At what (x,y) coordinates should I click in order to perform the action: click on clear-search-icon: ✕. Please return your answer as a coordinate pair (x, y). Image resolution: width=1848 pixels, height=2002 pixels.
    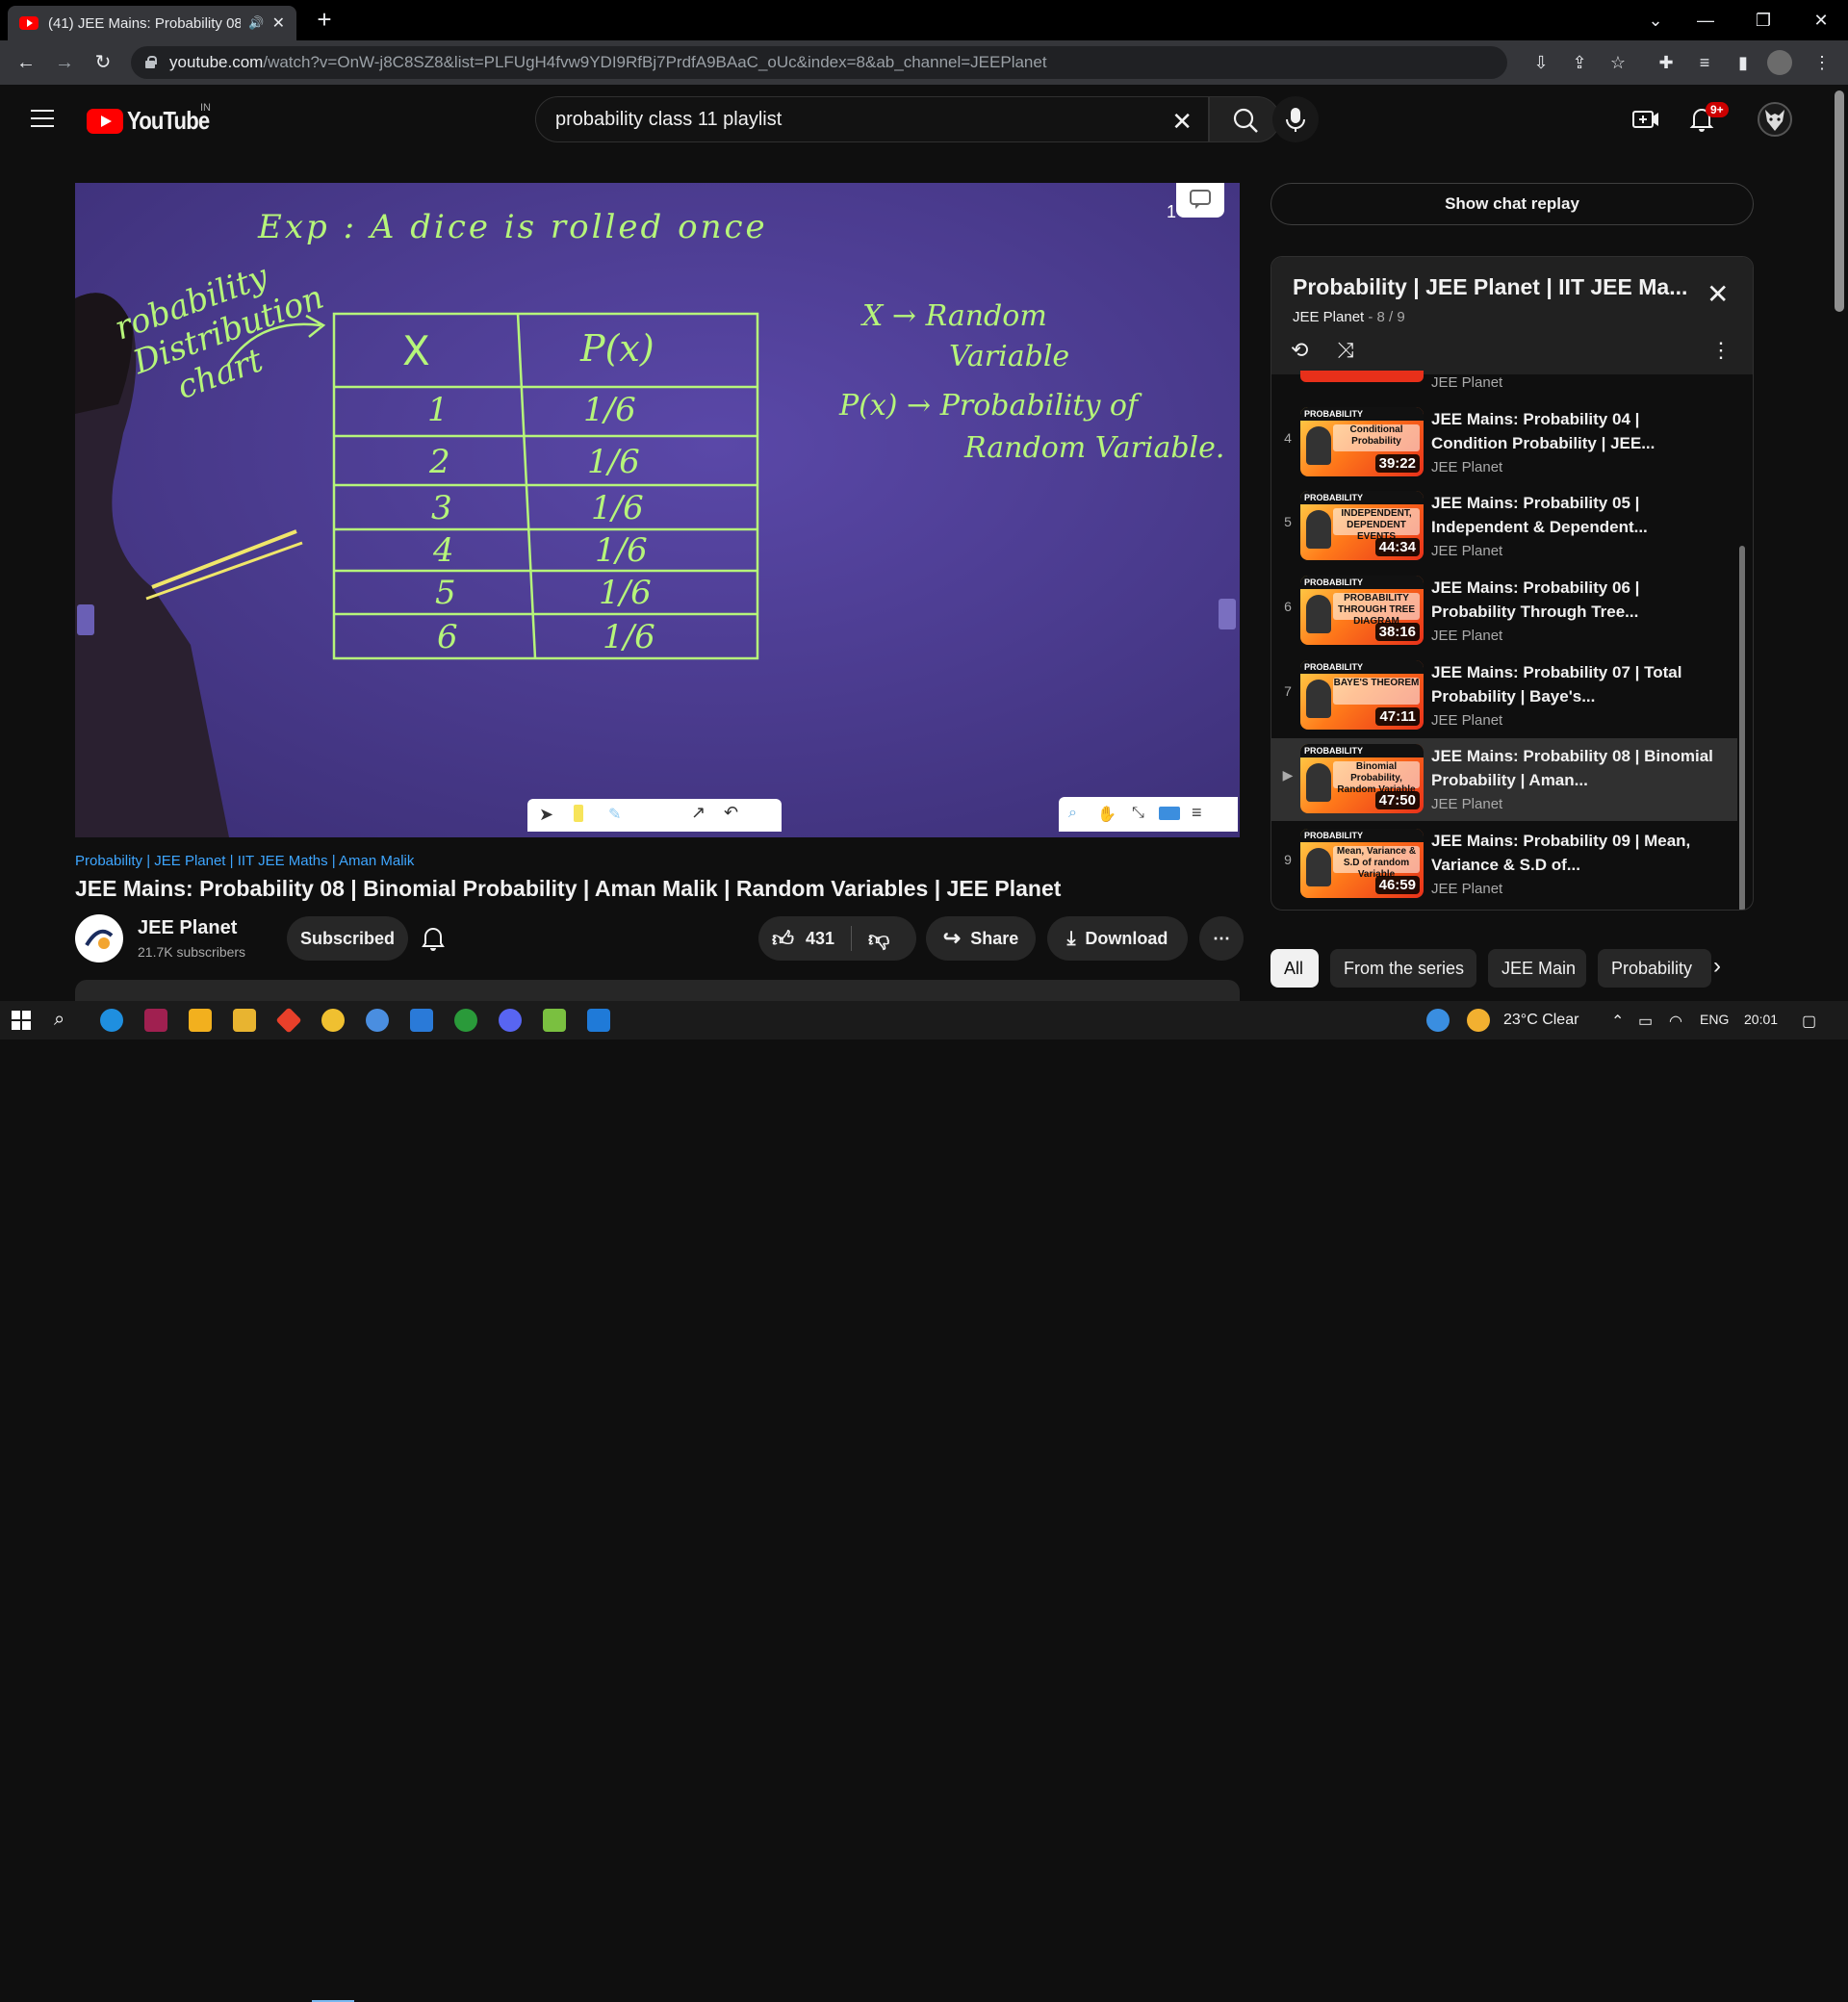
    Looking at the image, I should click on (1182, 122).